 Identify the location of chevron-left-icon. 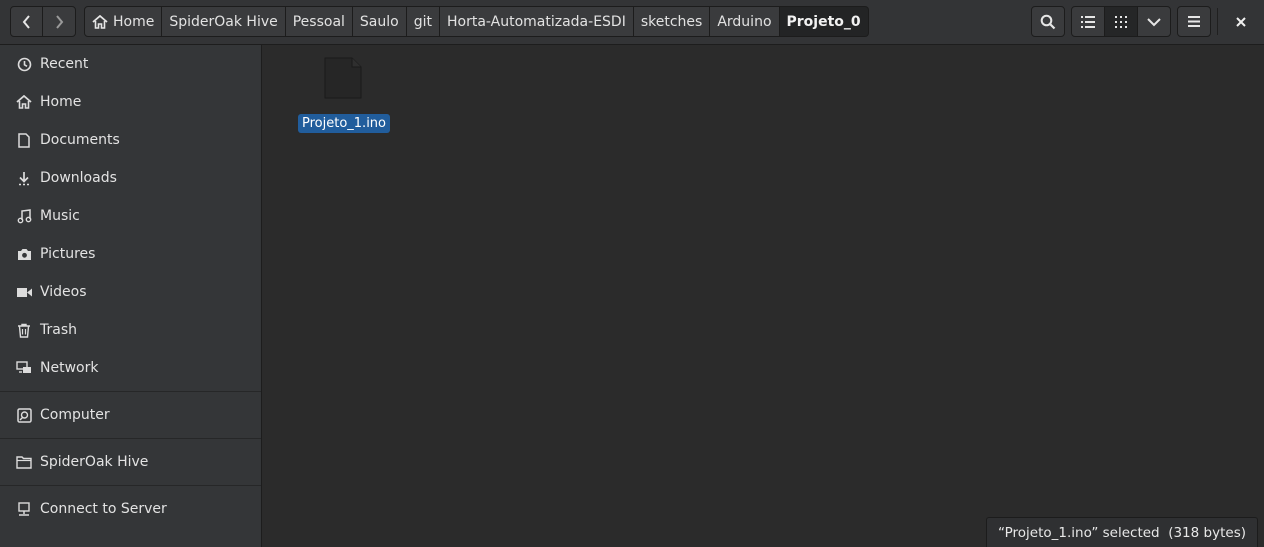
(26, 21).